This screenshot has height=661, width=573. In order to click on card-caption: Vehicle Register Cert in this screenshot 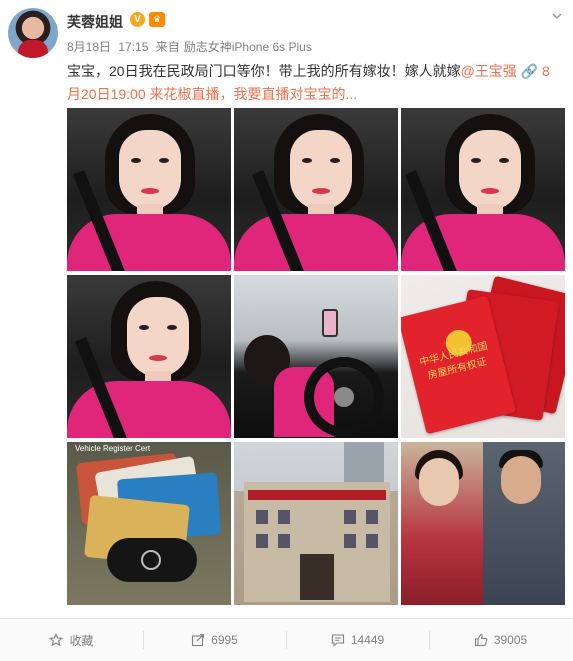, I will do `click(113, 448)`.